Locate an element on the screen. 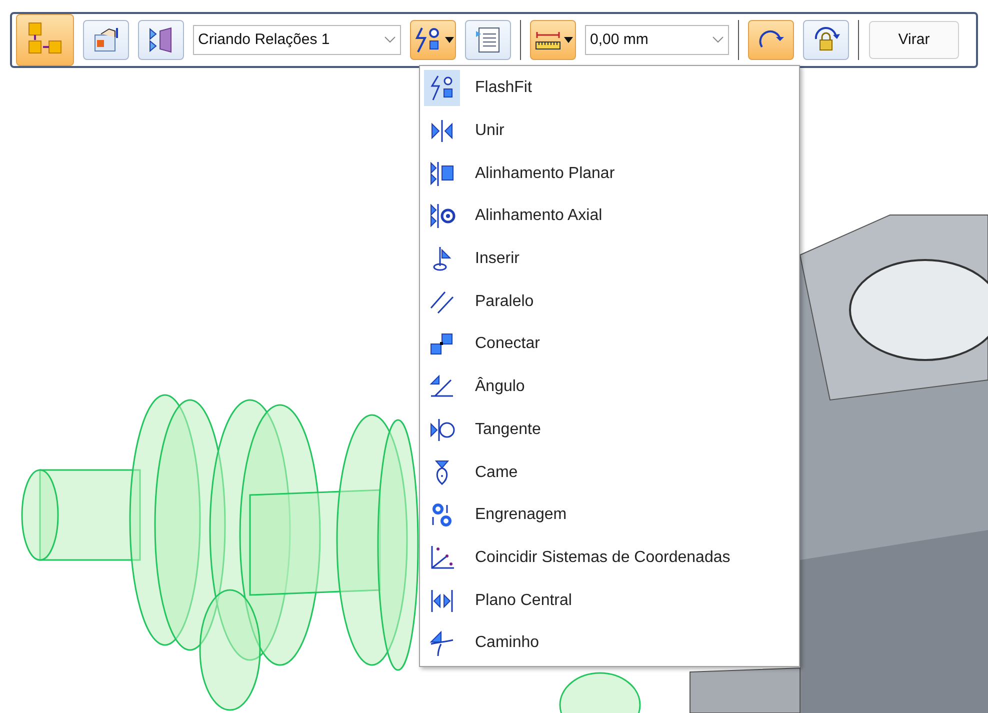 Image resolution: width=988 pixels, height=713 pixels. menu-label: Ângulo is located at coordinates (500, 387).